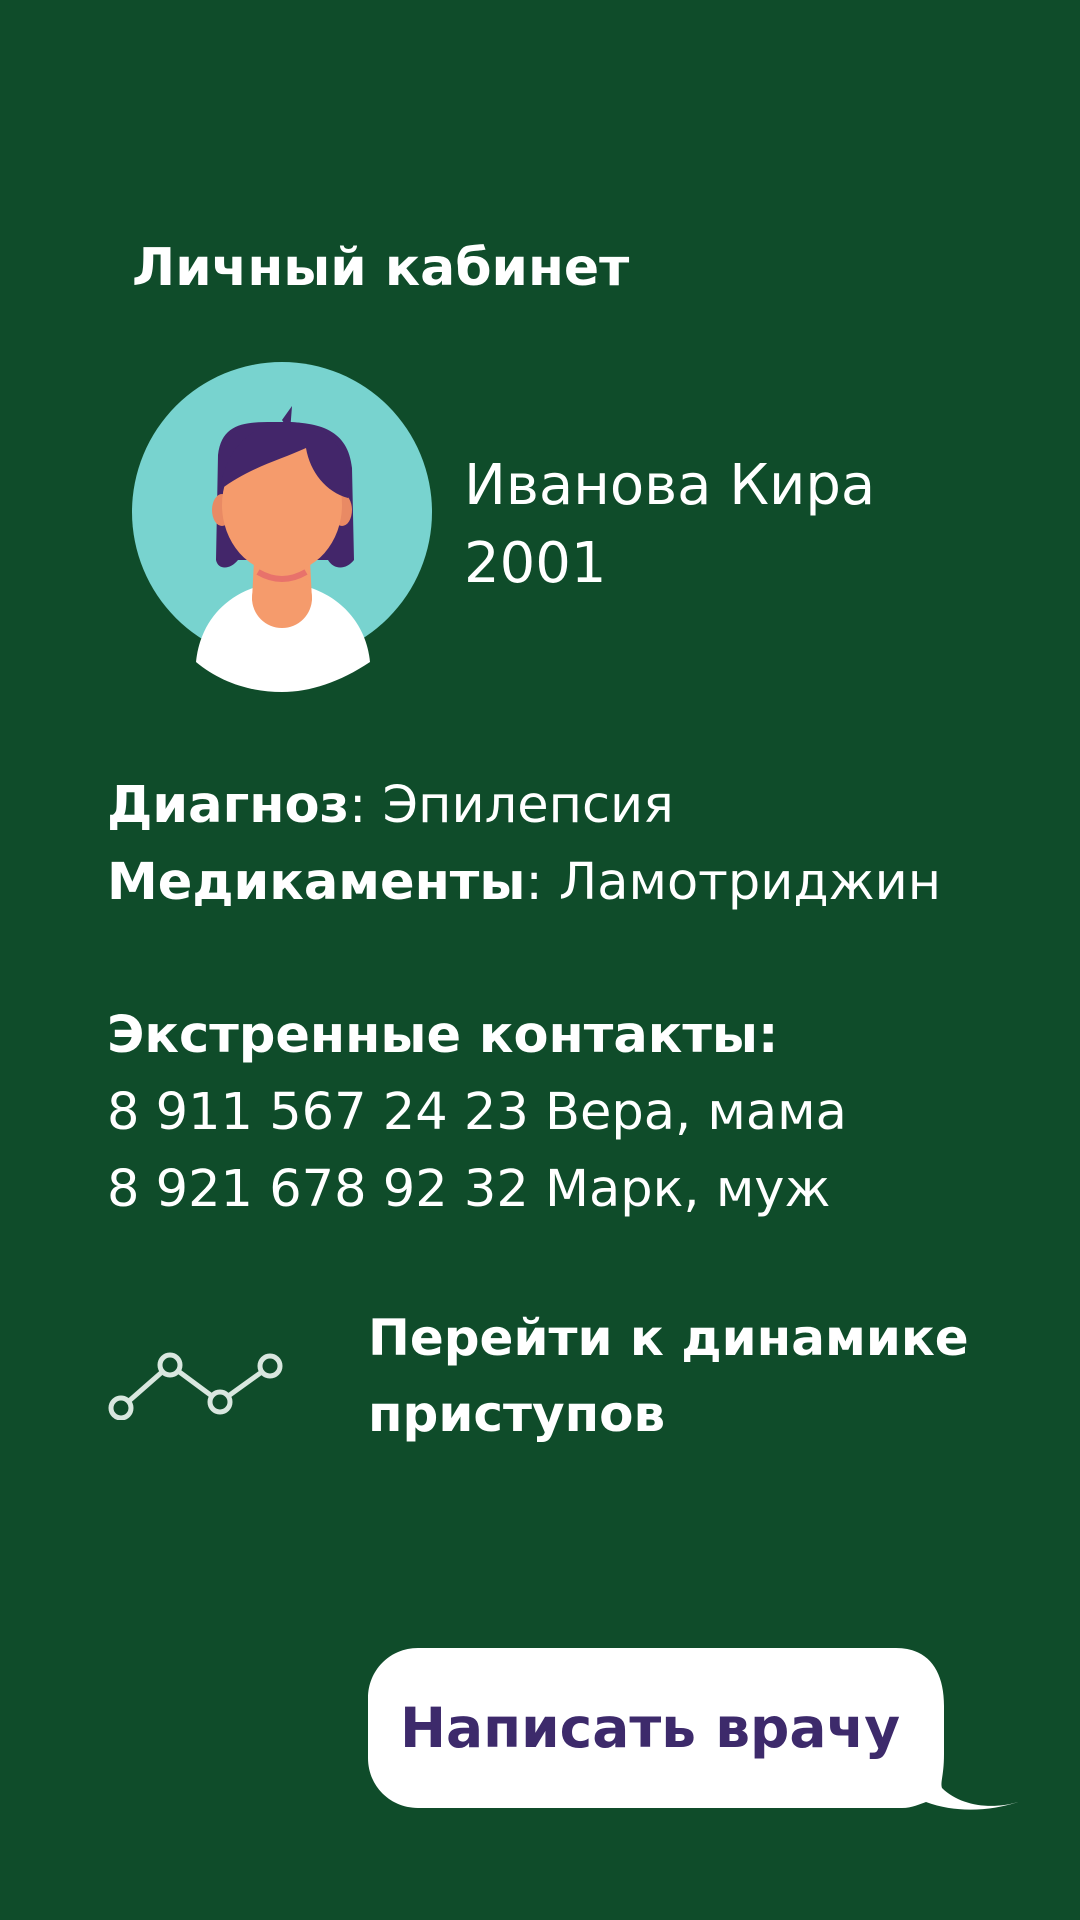 The height and width of the screenshot is (1920, 1080). I want to click on write-doctor-button: Написать врачу, so click(693, 1729).